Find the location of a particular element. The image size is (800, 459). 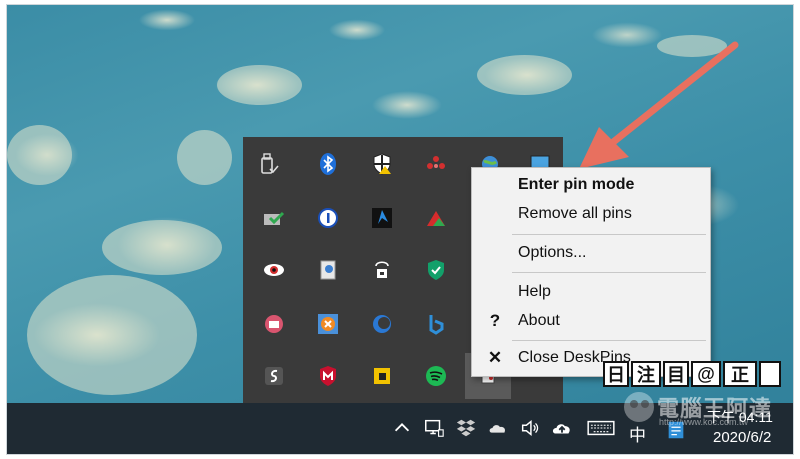

red-dots-app-icon is located at coordinates (436, 164).